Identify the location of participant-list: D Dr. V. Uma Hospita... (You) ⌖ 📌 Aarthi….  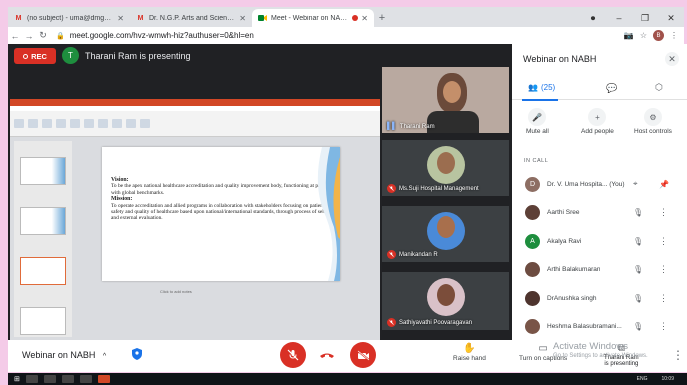
(599, 255).